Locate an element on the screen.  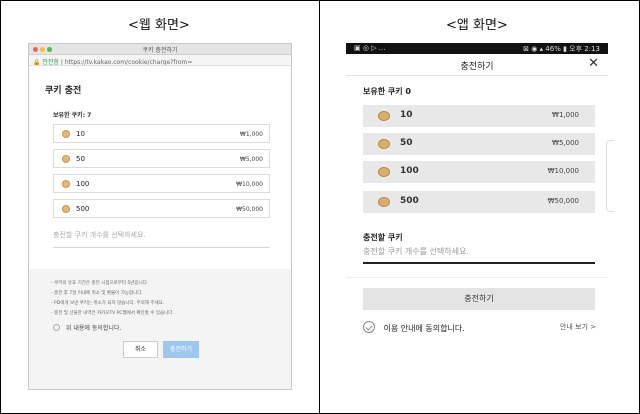
app-header: 충전하기 ✕ is located at coordinates (477, 65).